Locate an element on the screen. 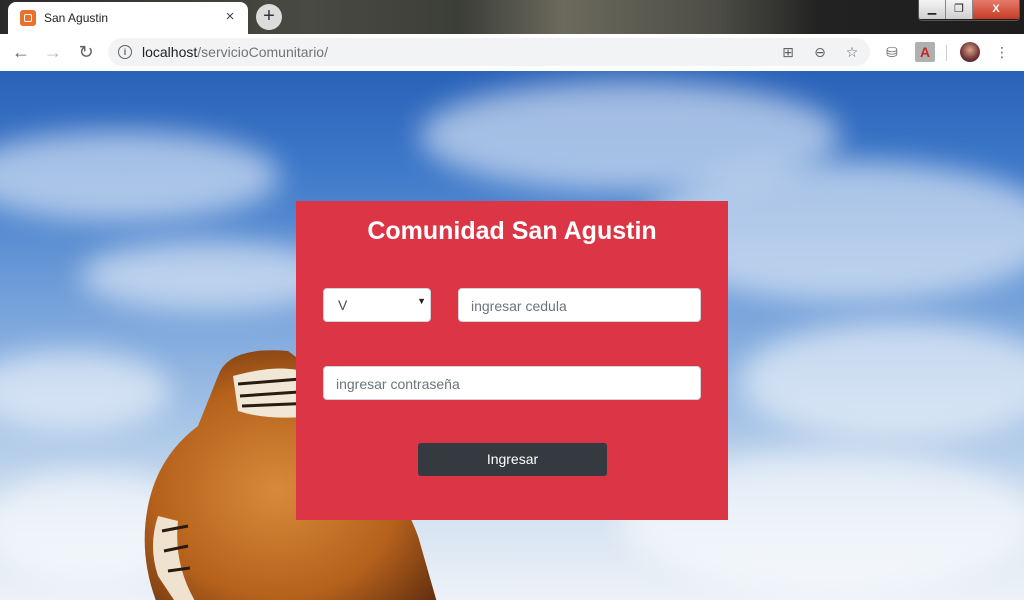 Image resolution: width=1024 pixels, height=600 pixels. document-type-value: V is located at coordinates (343, 305).